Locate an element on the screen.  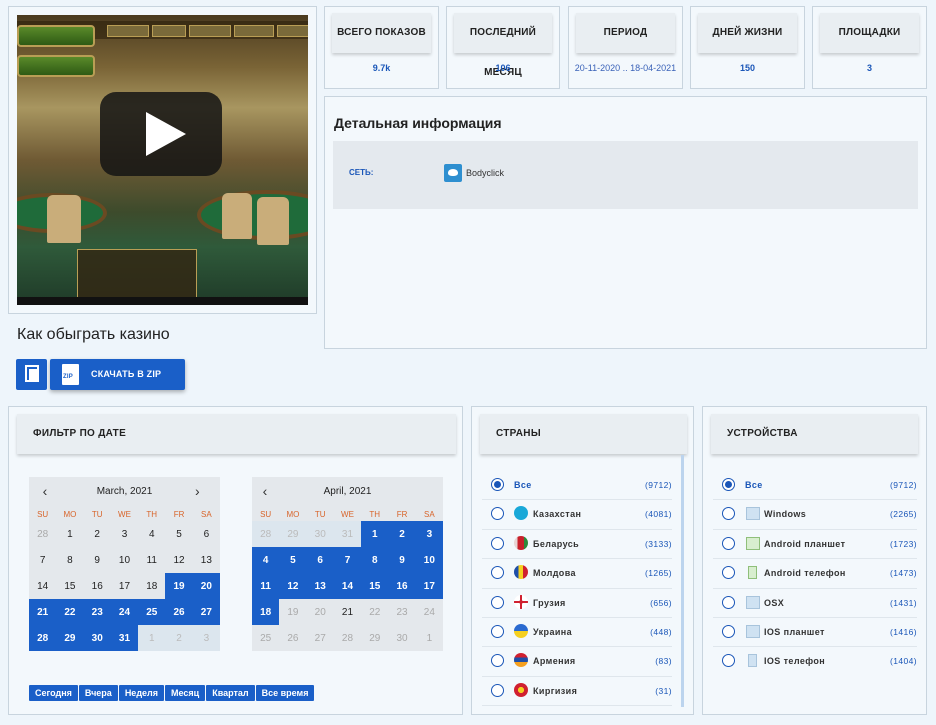
calendar-day: 7 is located at coordinates (347, 560).